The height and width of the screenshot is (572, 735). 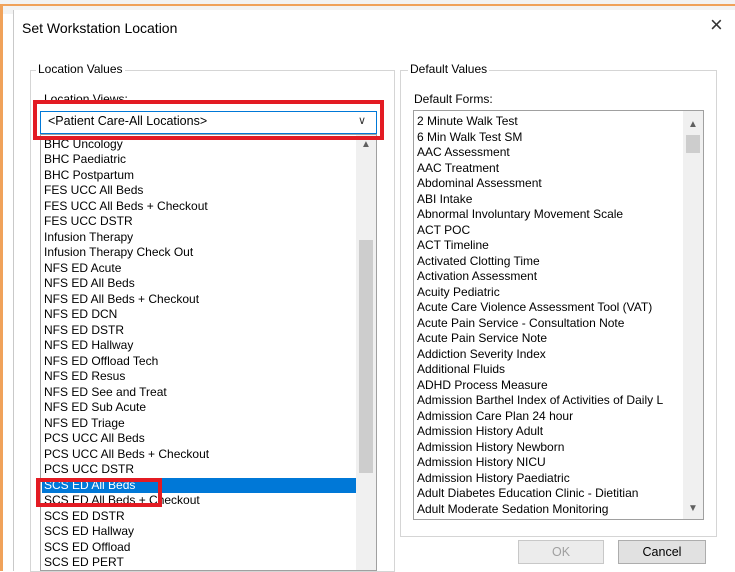 What do you see at coordinates (88, 222) in the screenshot?
I see `location-list-item: FES UCC DSTR` at bounding box center [88, 222].